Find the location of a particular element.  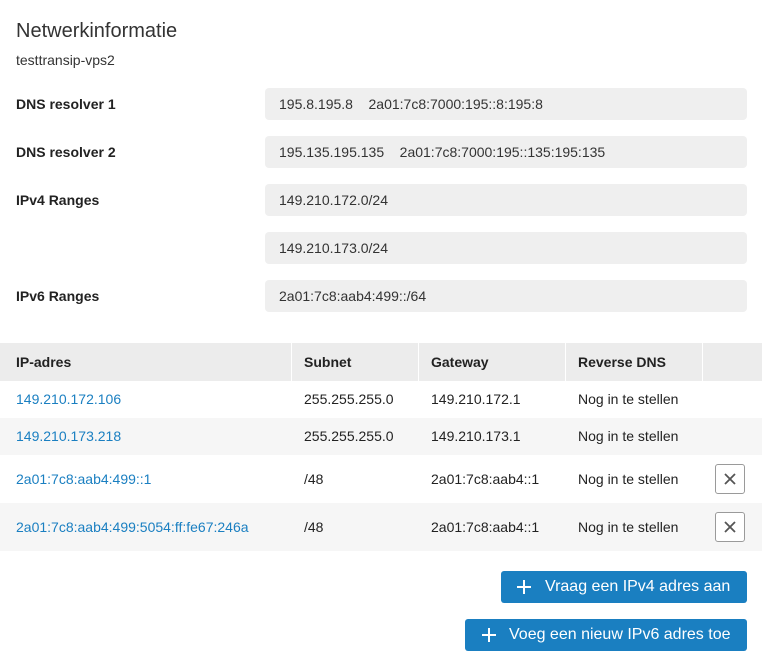

column-header-gateway: Gateway is located at coordinates (460, 362).